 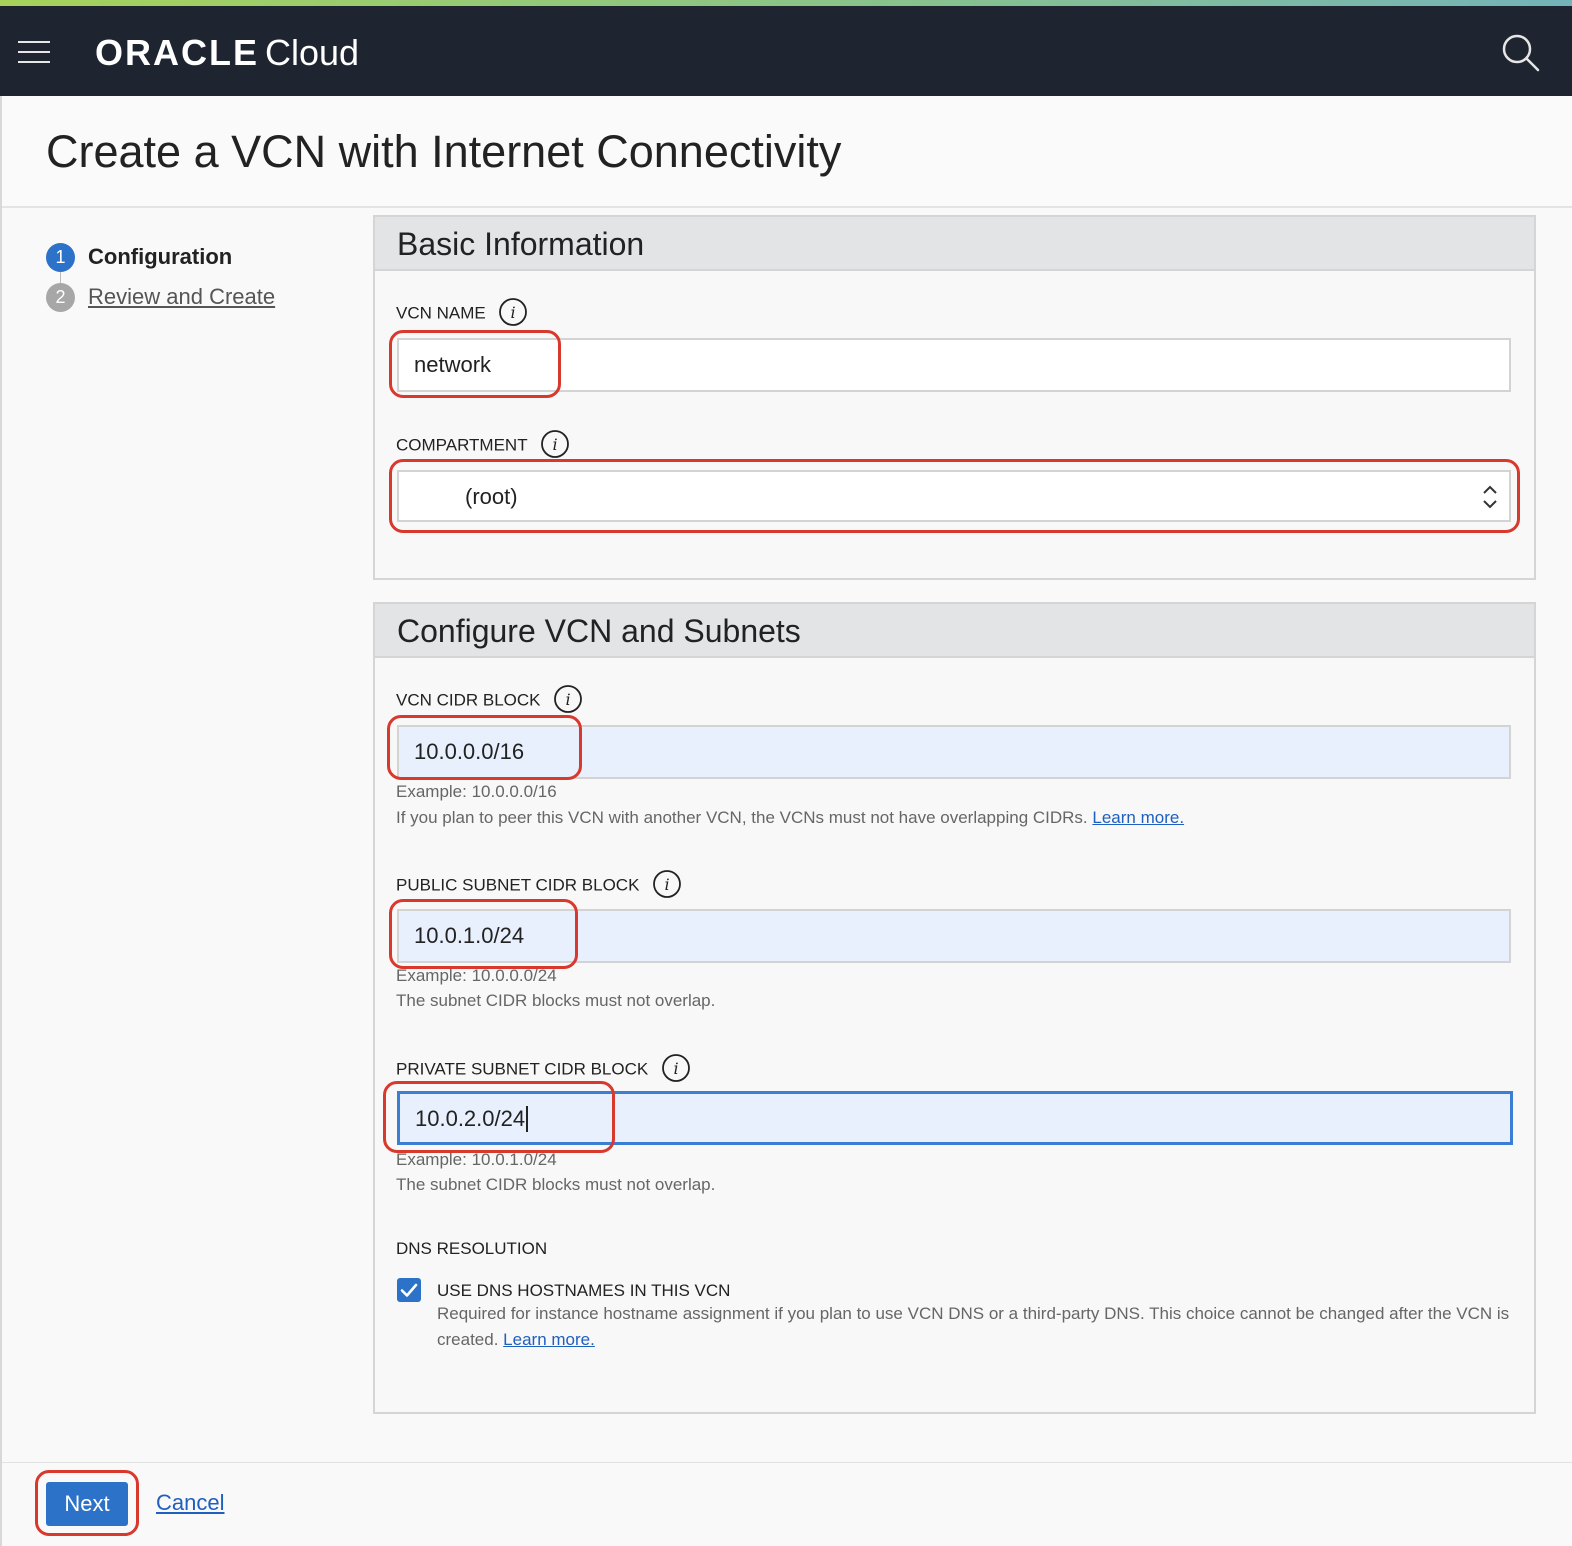 I want to click on text-caret, so click(x=527, y=1118).